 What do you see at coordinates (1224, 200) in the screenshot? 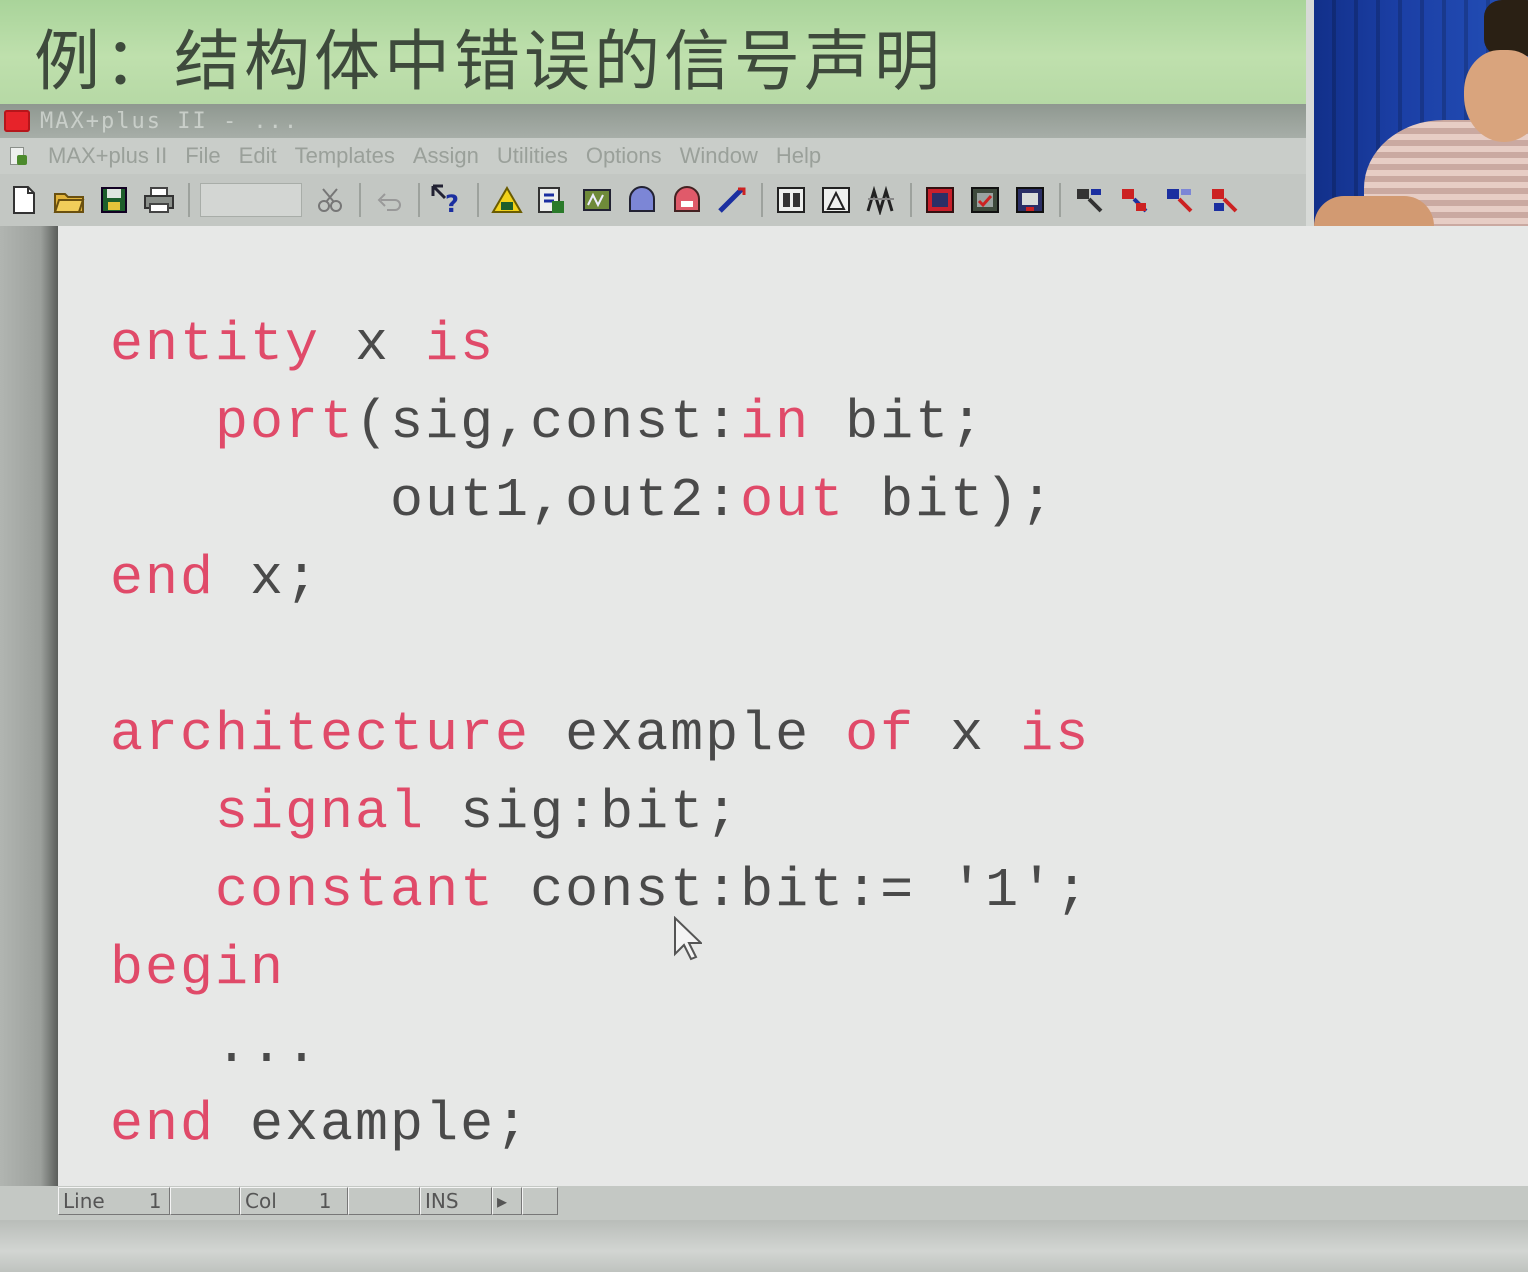
I see `configure-icon` at bounding box center [1224, 200].